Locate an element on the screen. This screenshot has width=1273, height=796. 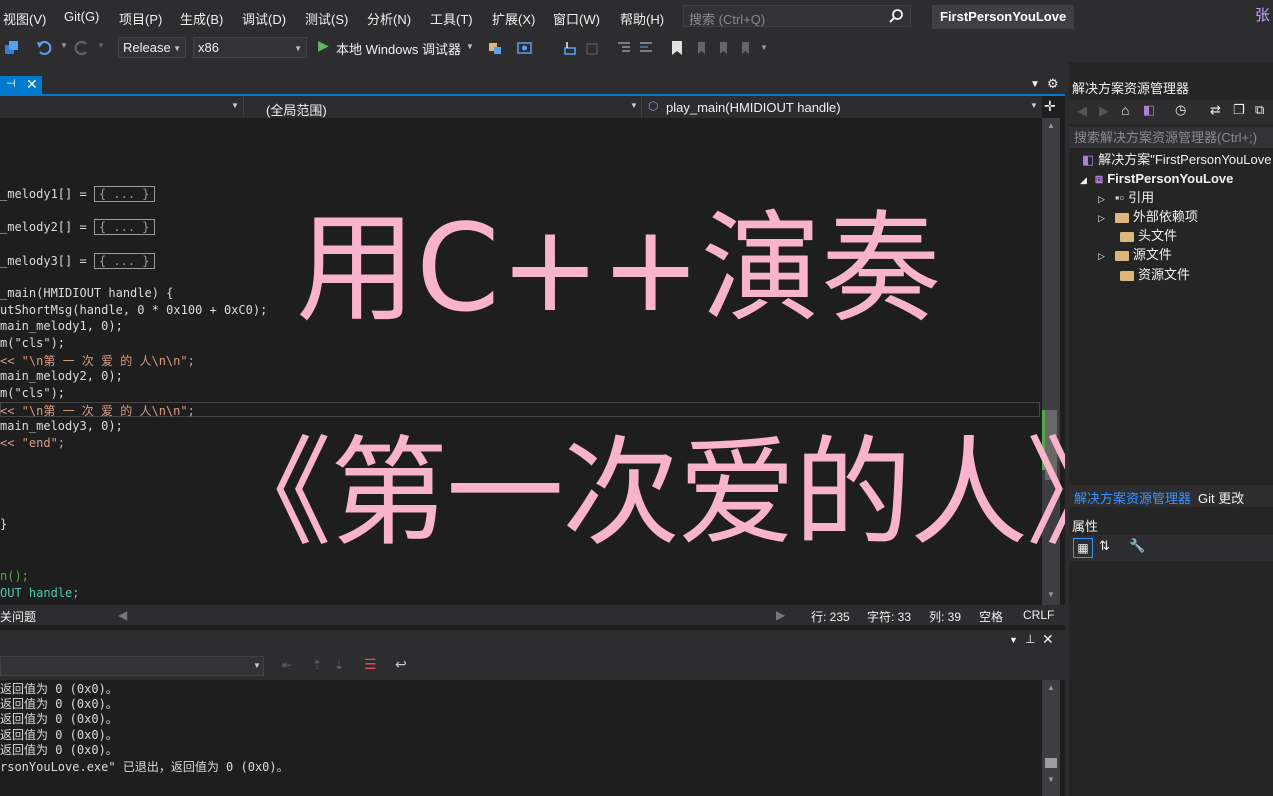
back-icon: ◀ is located at coordinates (1082, 111).